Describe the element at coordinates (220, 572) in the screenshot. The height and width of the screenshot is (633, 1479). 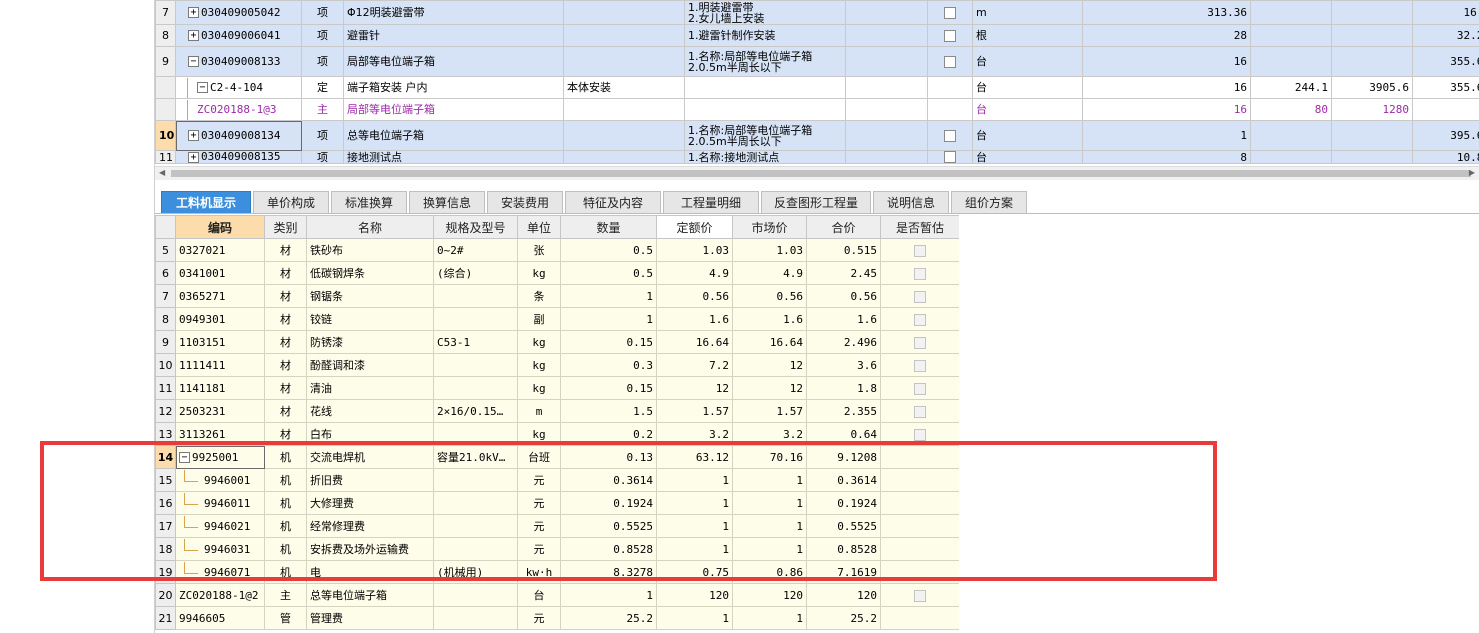
I see `resource-code: 9946071` at that location.